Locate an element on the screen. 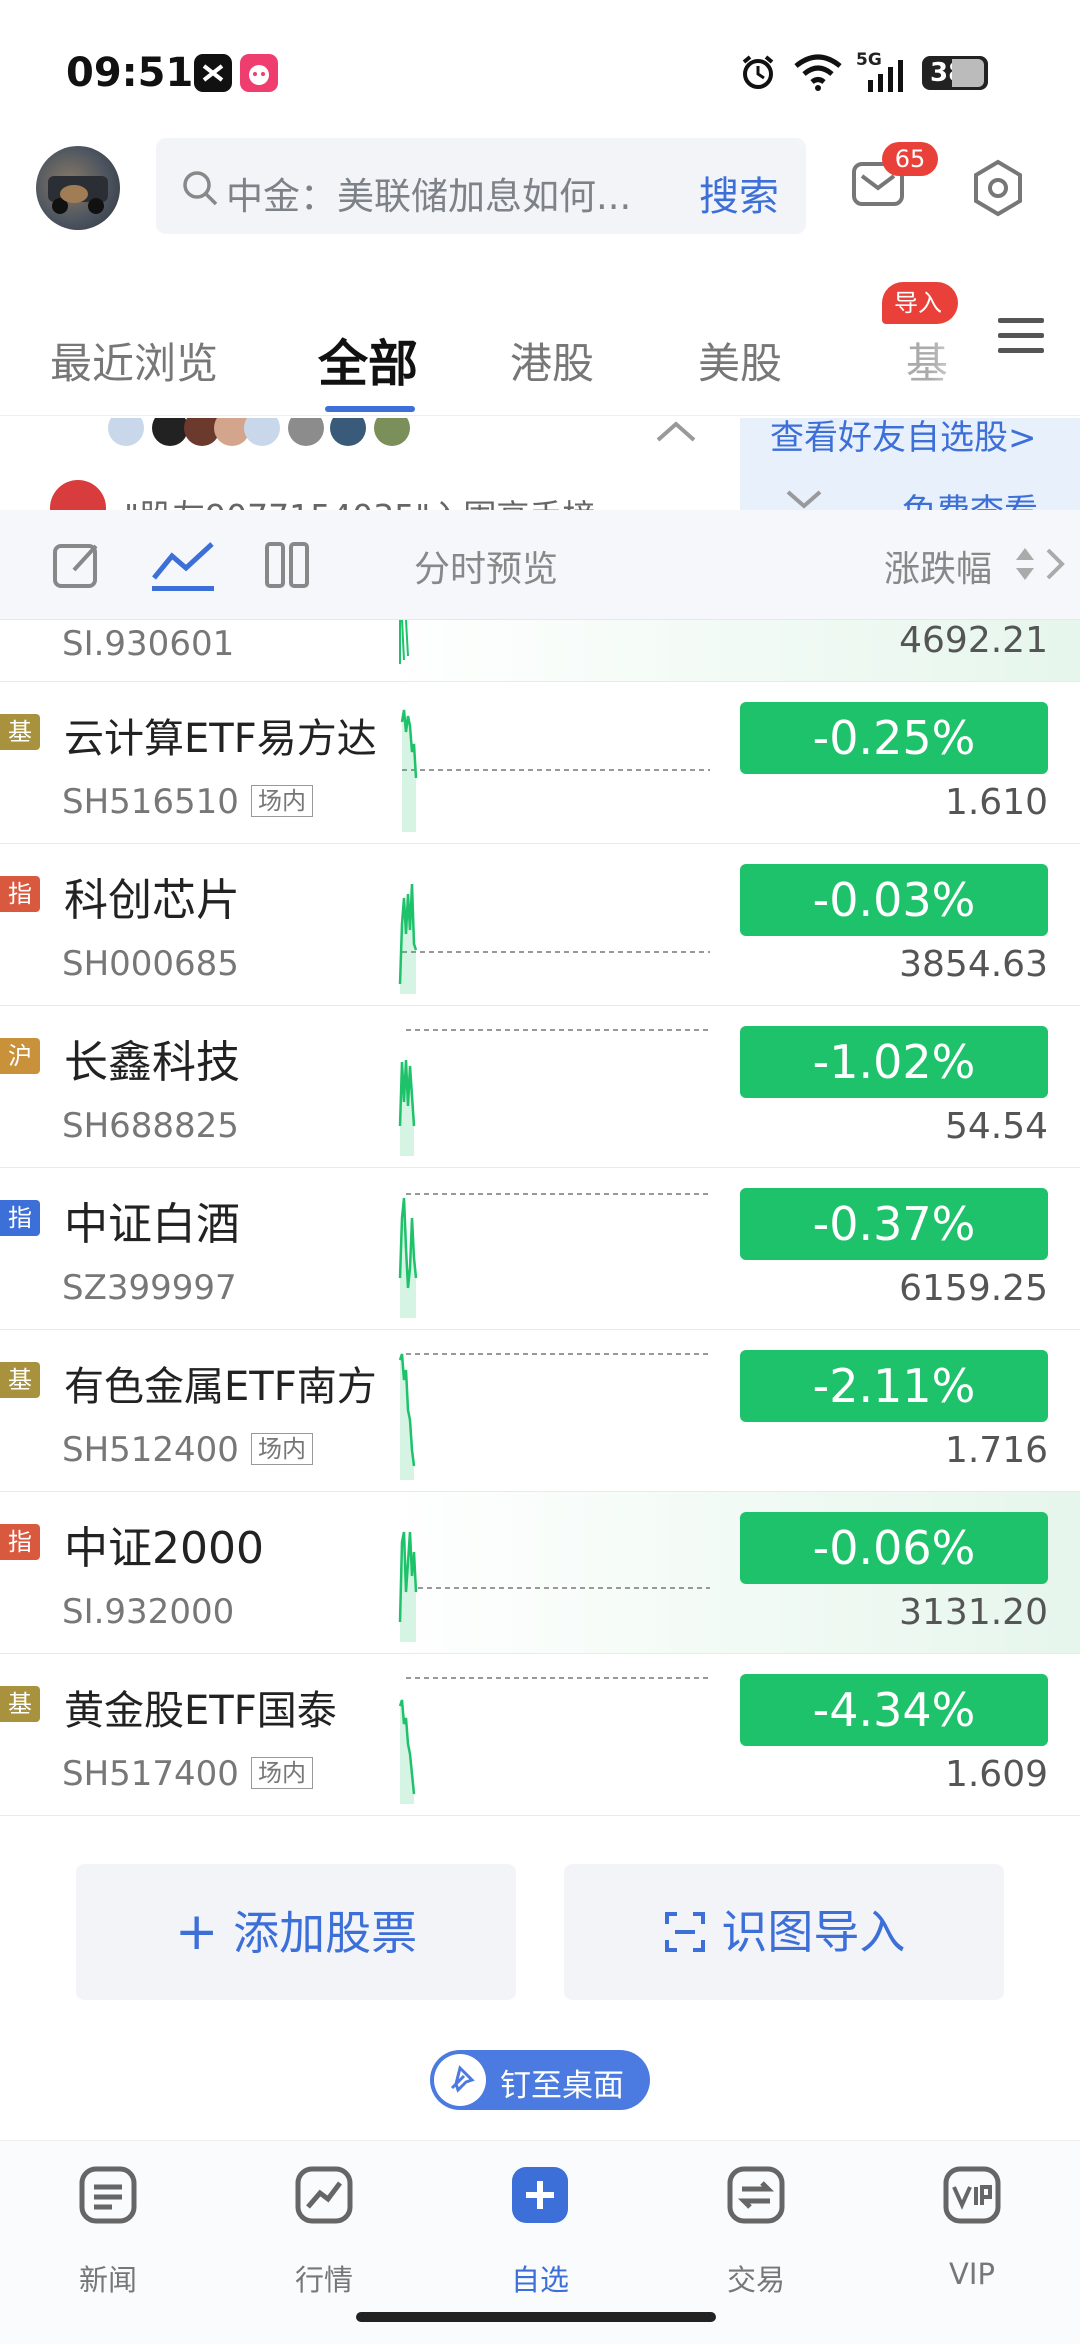 This screenshot has width=1080, height=2344. table-row: 基 云计算ETF易方达 SH516510 场内 -0.25% 1.610 is located at coordinates (540, 763).